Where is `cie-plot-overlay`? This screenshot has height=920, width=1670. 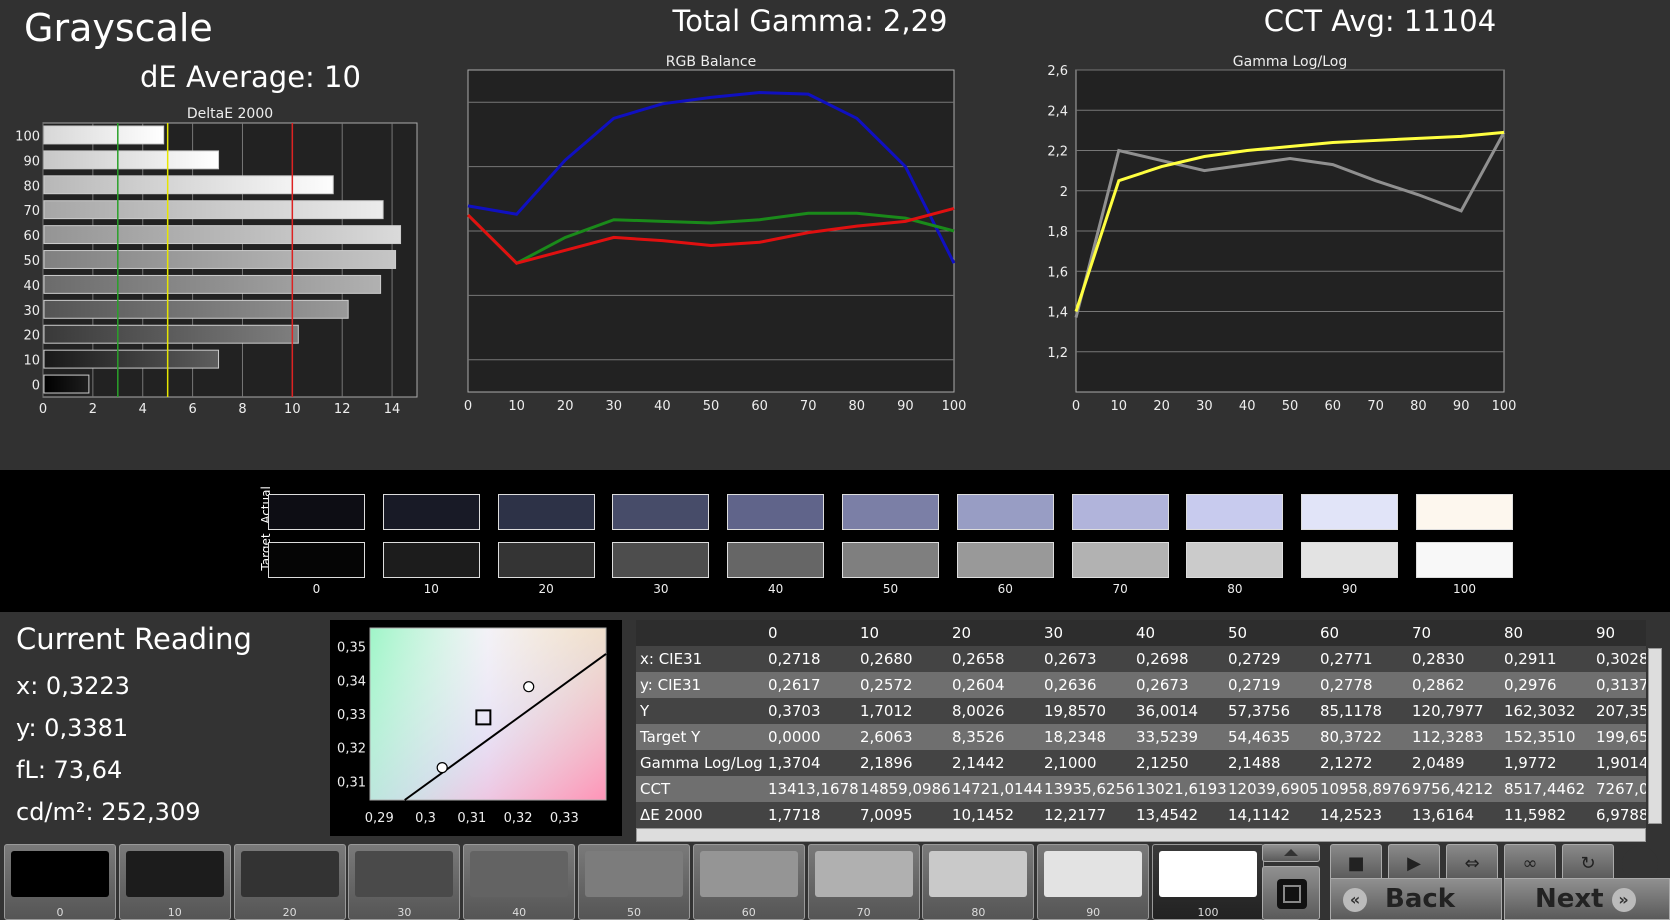 cie-plot-overlay is located at coordinates (488, 714).